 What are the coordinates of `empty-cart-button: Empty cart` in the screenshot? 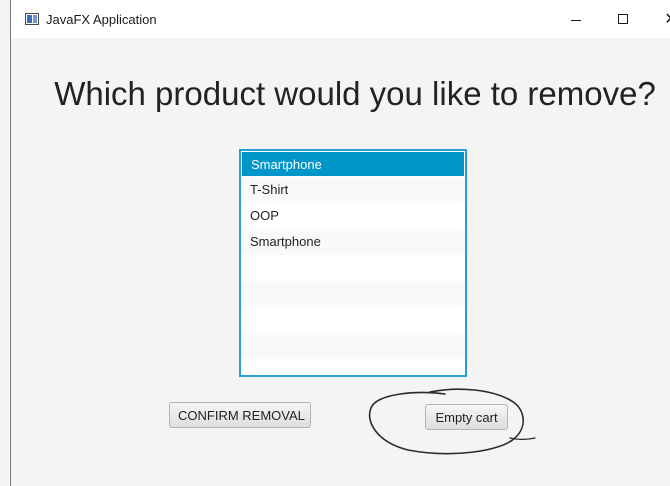 It's located at (466, 417).